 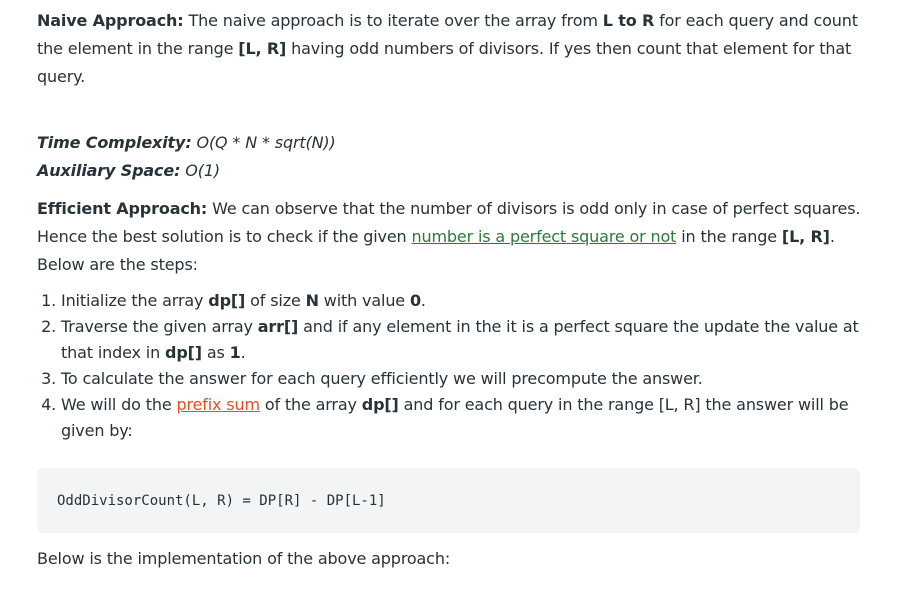 What do you see at coordinates (729, 236) in the screenshot?
I see `efficient-text-2: in the range` at bounding box center [729, 236].